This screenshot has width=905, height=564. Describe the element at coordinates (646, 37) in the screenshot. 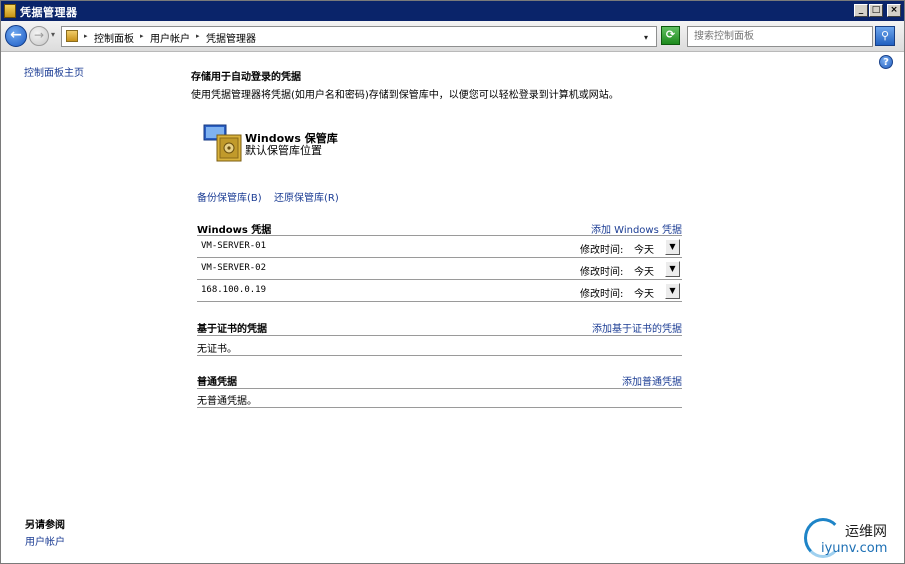

I see `address-dropdown-icon: ▾` at that location.